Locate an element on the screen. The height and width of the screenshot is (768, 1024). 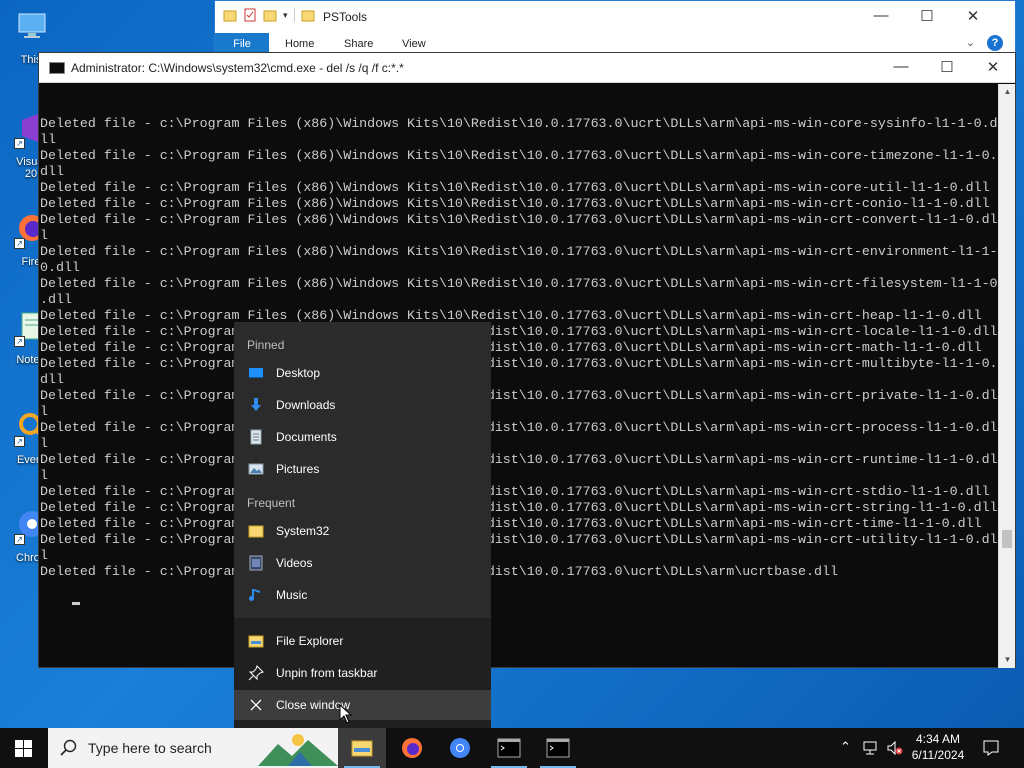
music-icon is located at coordinates (254, 595).